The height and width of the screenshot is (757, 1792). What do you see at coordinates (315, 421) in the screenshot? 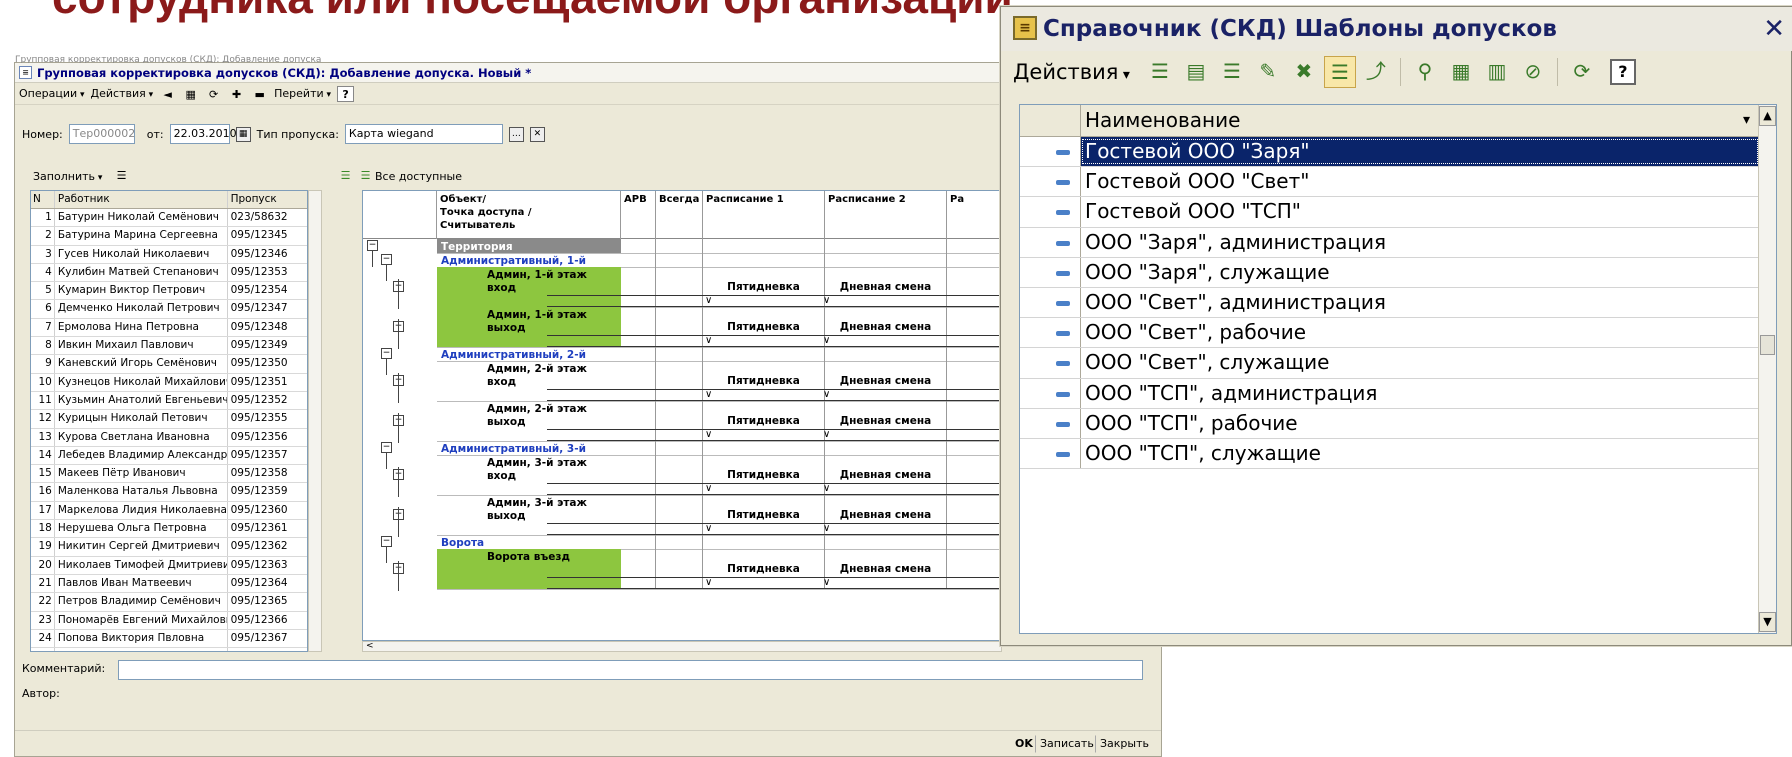
I see `employees-scrollbar` at bounding box center [315, 421].